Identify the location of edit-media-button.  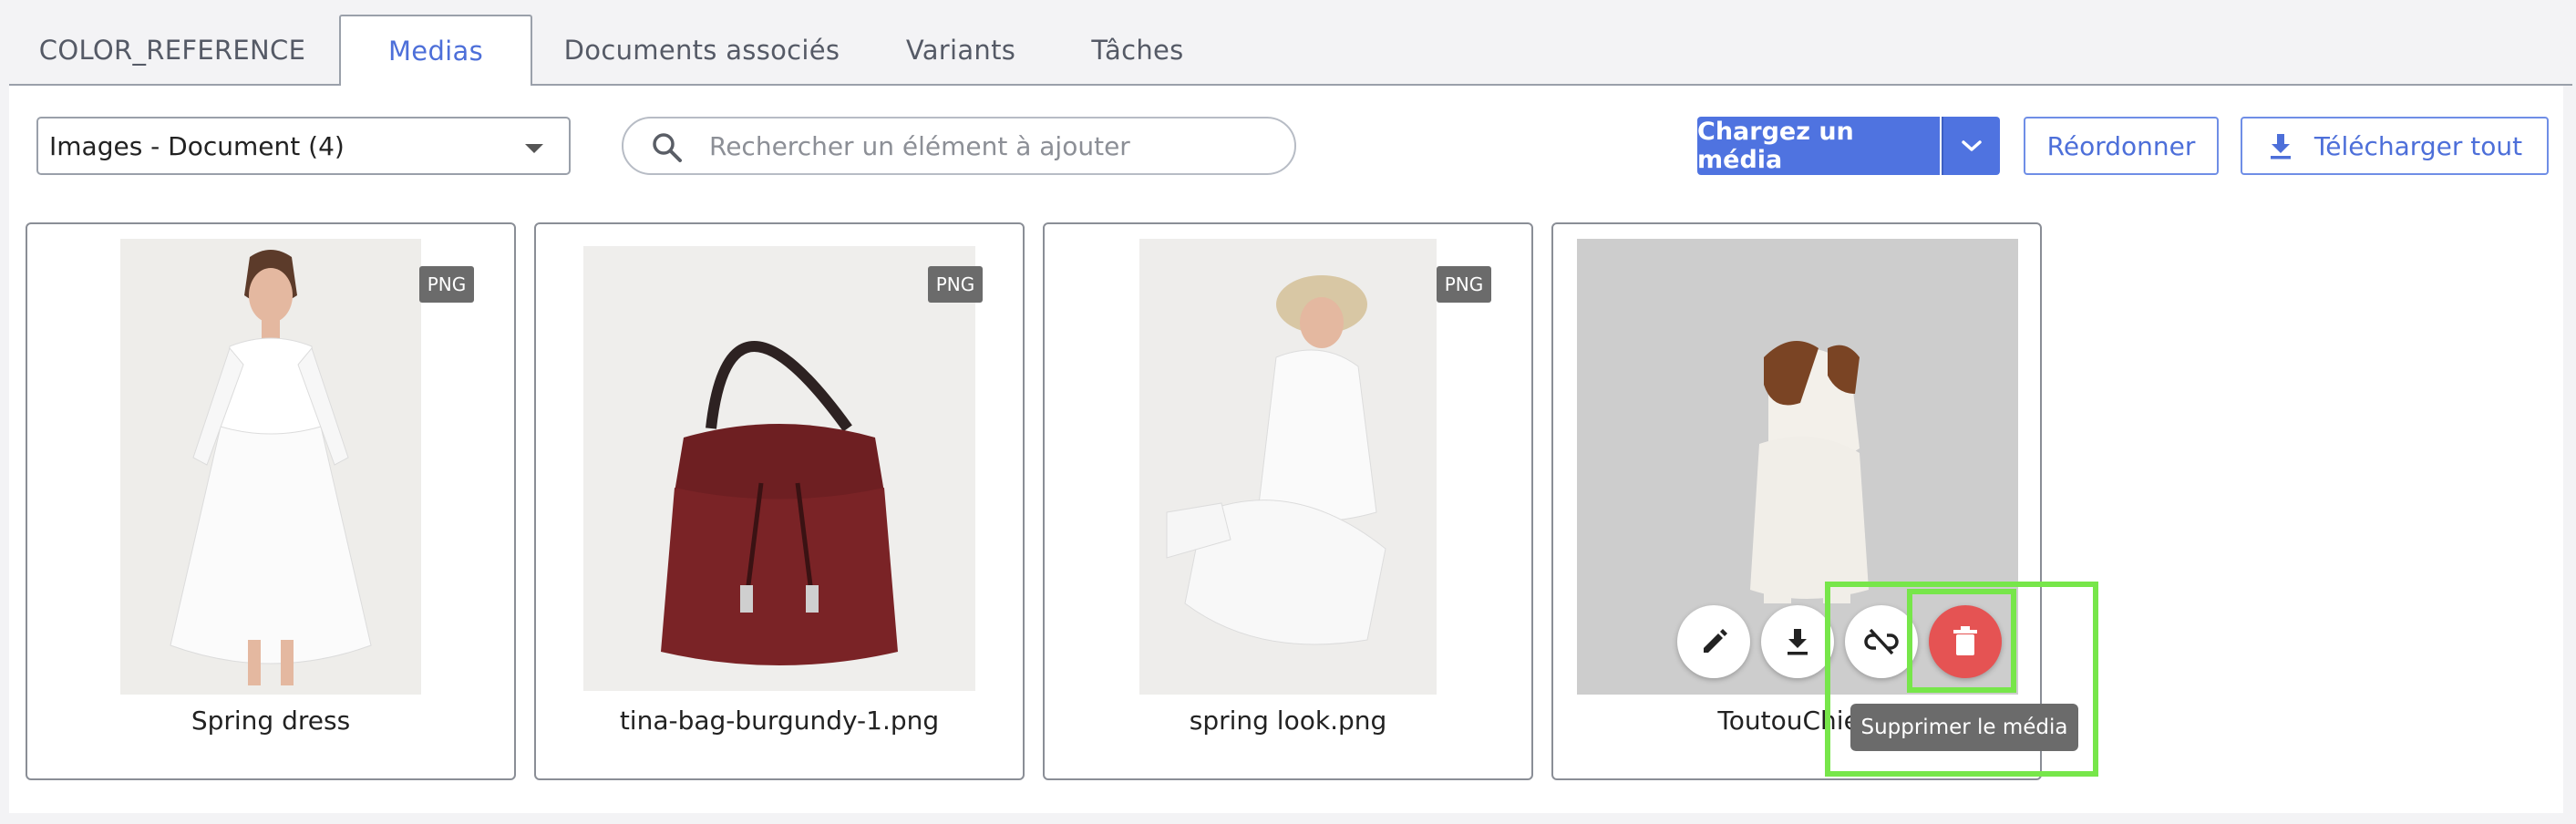
(1713, 641).